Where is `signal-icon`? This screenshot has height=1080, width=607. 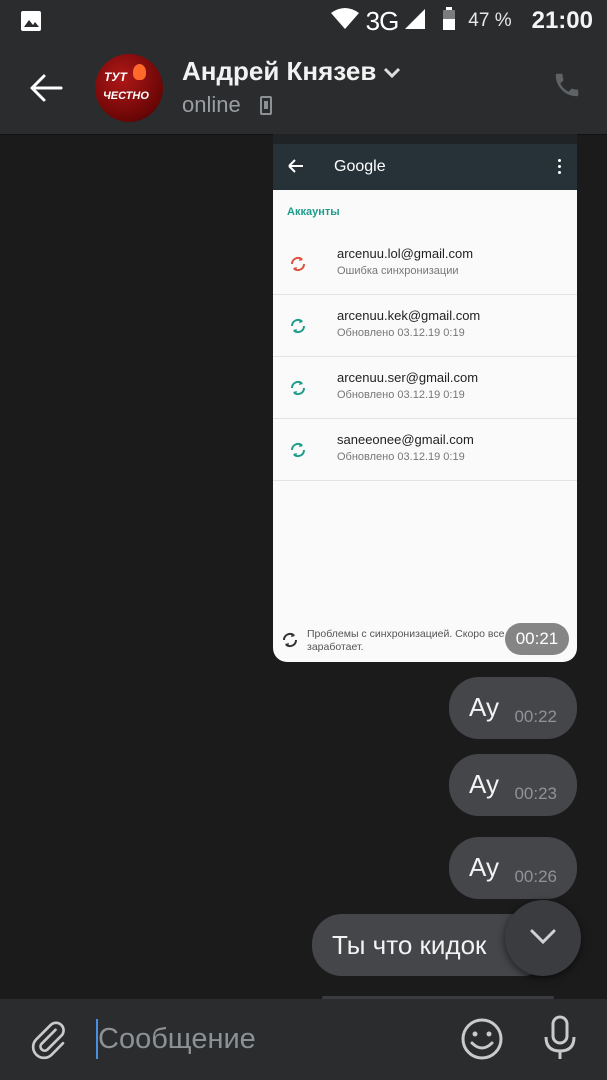
signal-icon is located at coordinates (415, 21).